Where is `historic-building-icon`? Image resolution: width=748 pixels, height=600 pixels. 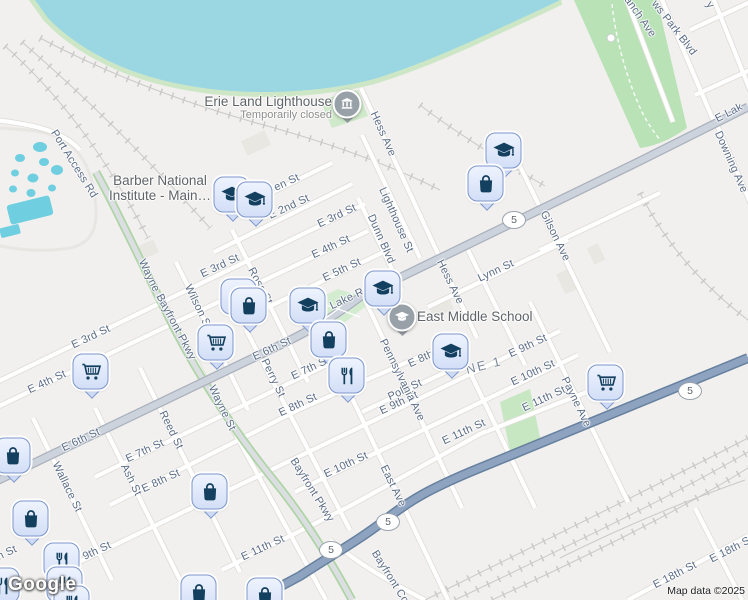 historic-building-icon is located at coordinates (347, 104).